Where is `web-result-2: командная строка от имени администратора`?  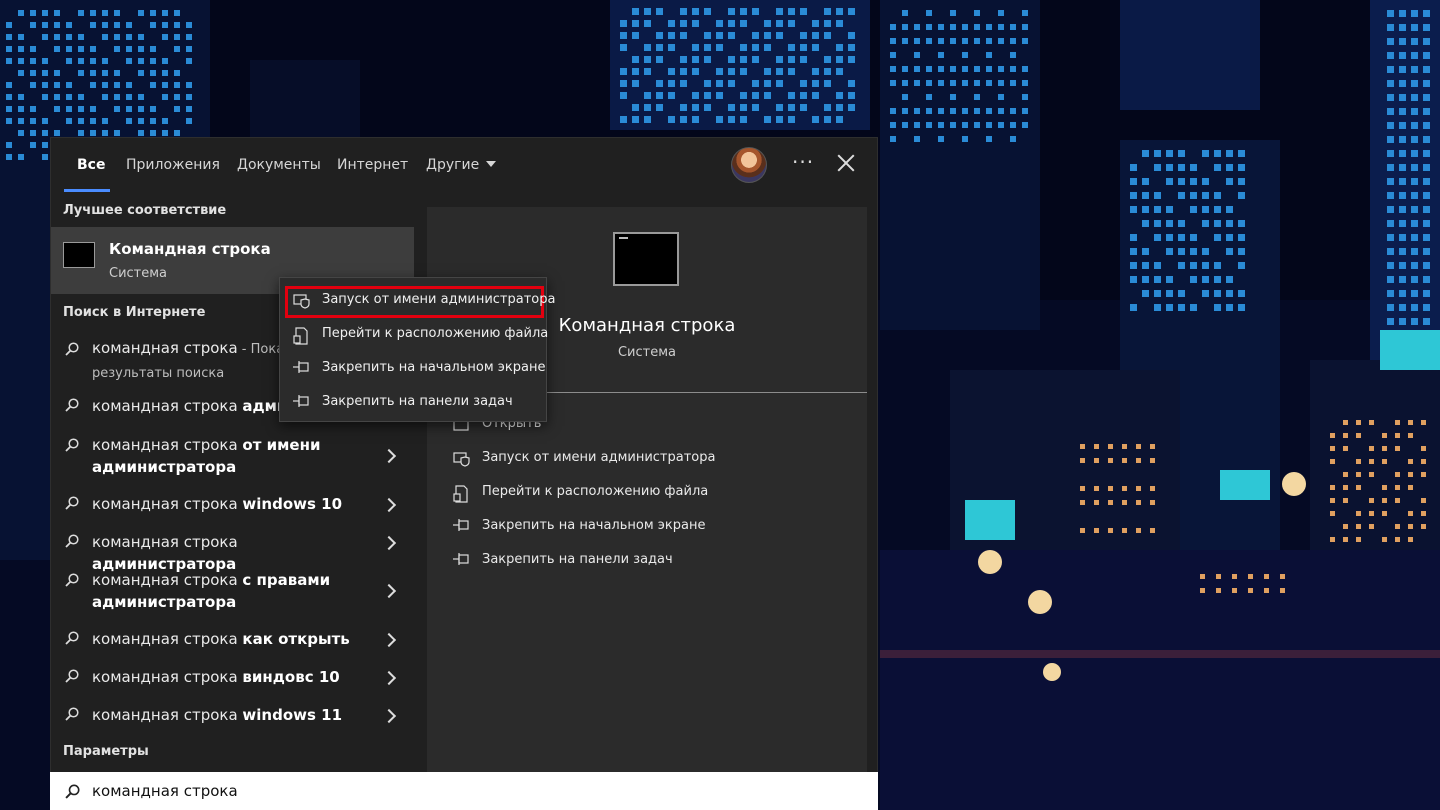
web-result-2: командная строка от имени администратора is located at coordinates (232, 457).